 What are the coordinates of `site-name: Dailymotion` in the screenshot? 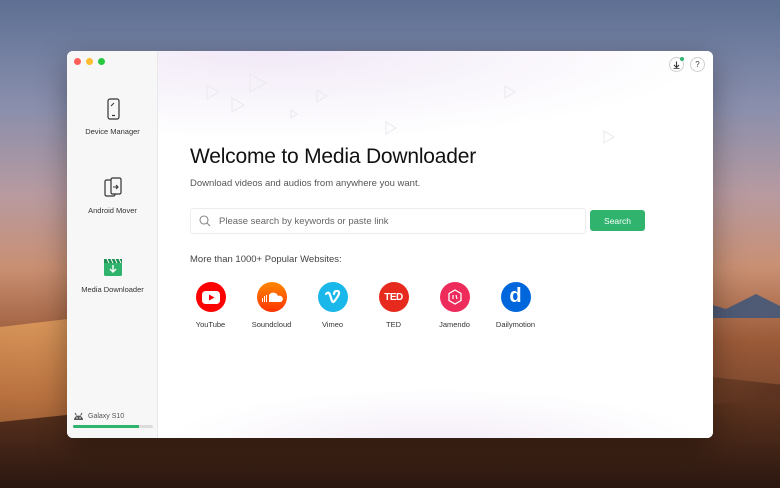 It's located at (515, 324).